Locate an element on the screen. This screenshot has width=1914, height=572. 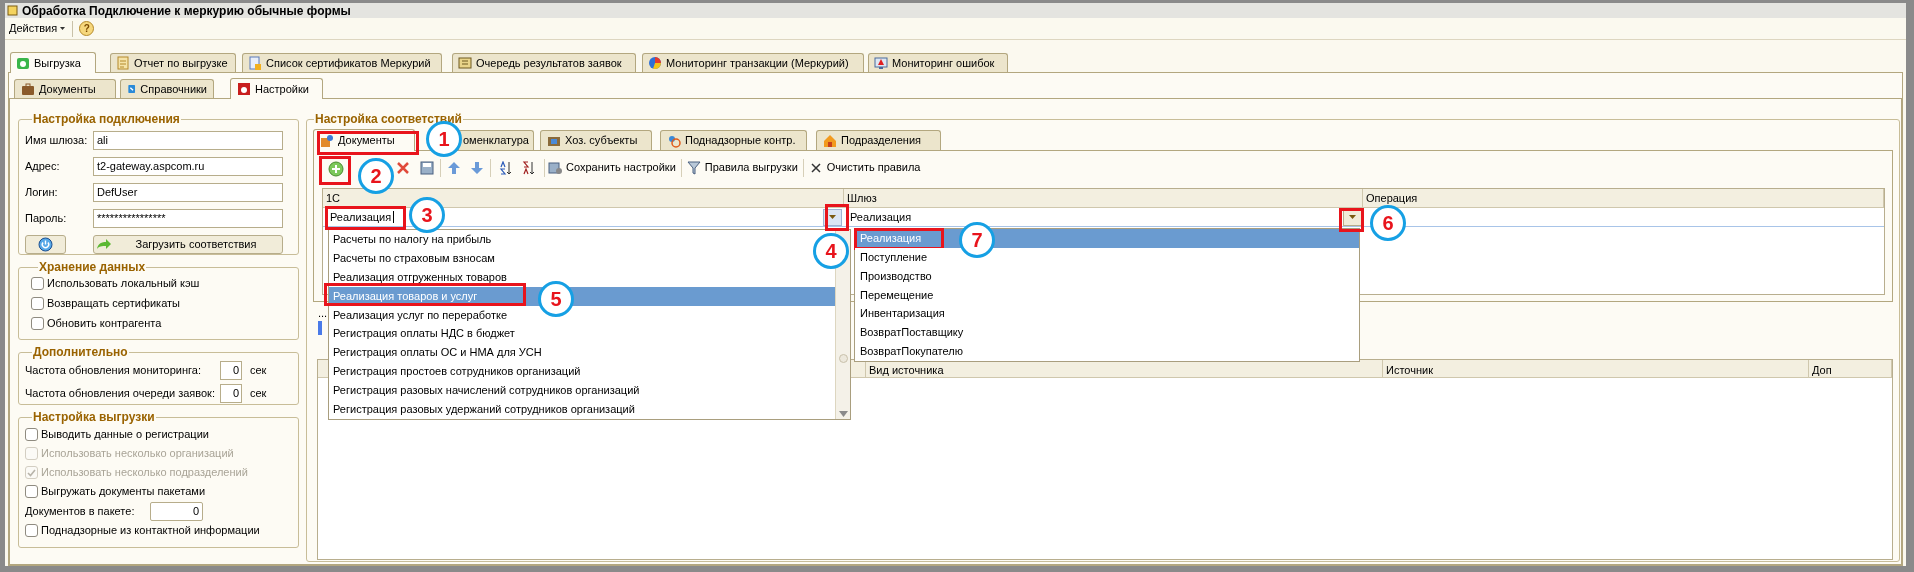
field-label: Документов в пакете: is located at coordinates (80, 511).